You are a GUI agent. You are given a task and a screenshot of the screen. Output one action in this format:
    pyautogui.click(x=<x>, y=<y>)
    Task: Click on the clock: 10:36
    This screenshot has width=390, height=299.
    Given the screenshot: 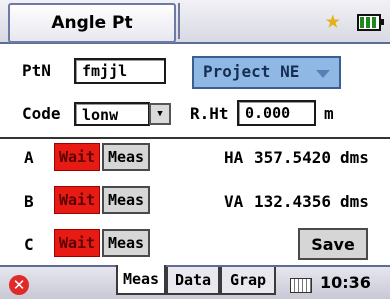 What is the action you would take?
    pyautogui.click(x=345, y=282)
    